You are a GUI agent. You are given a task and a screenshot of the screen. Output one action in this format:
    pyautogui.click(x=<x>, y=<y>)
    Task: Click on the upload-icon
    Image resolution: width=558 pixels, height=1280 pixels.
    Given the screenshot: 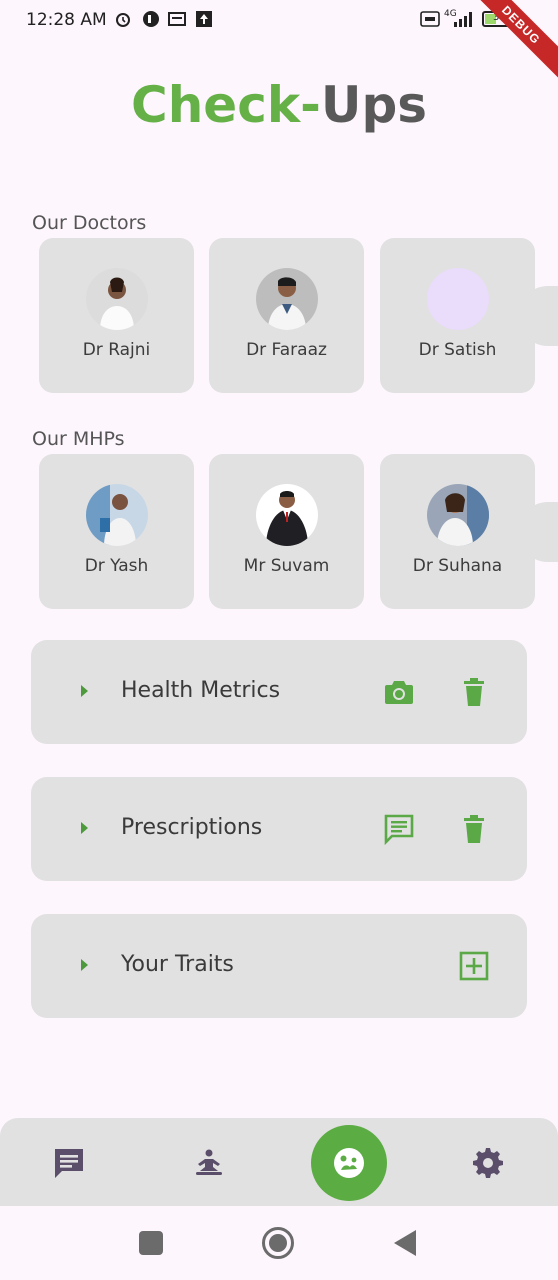 What is the action you would take?
    pyautogui.click(x=204, y=19)
    